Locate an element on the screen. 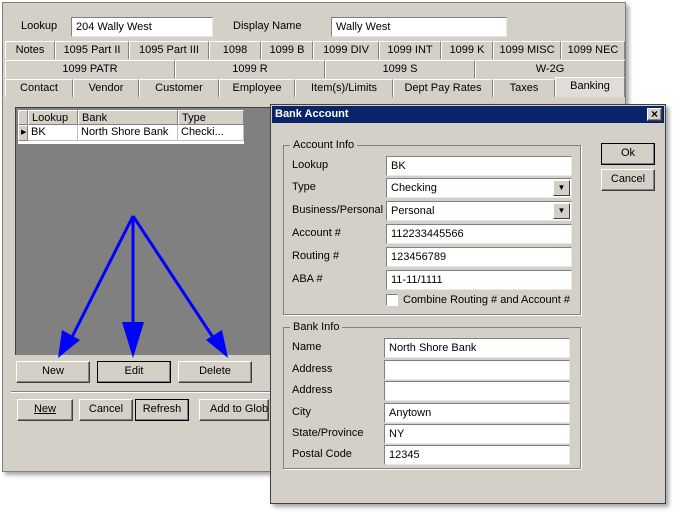  account-info-legend: Account Info is located at coordinates (324, 145).